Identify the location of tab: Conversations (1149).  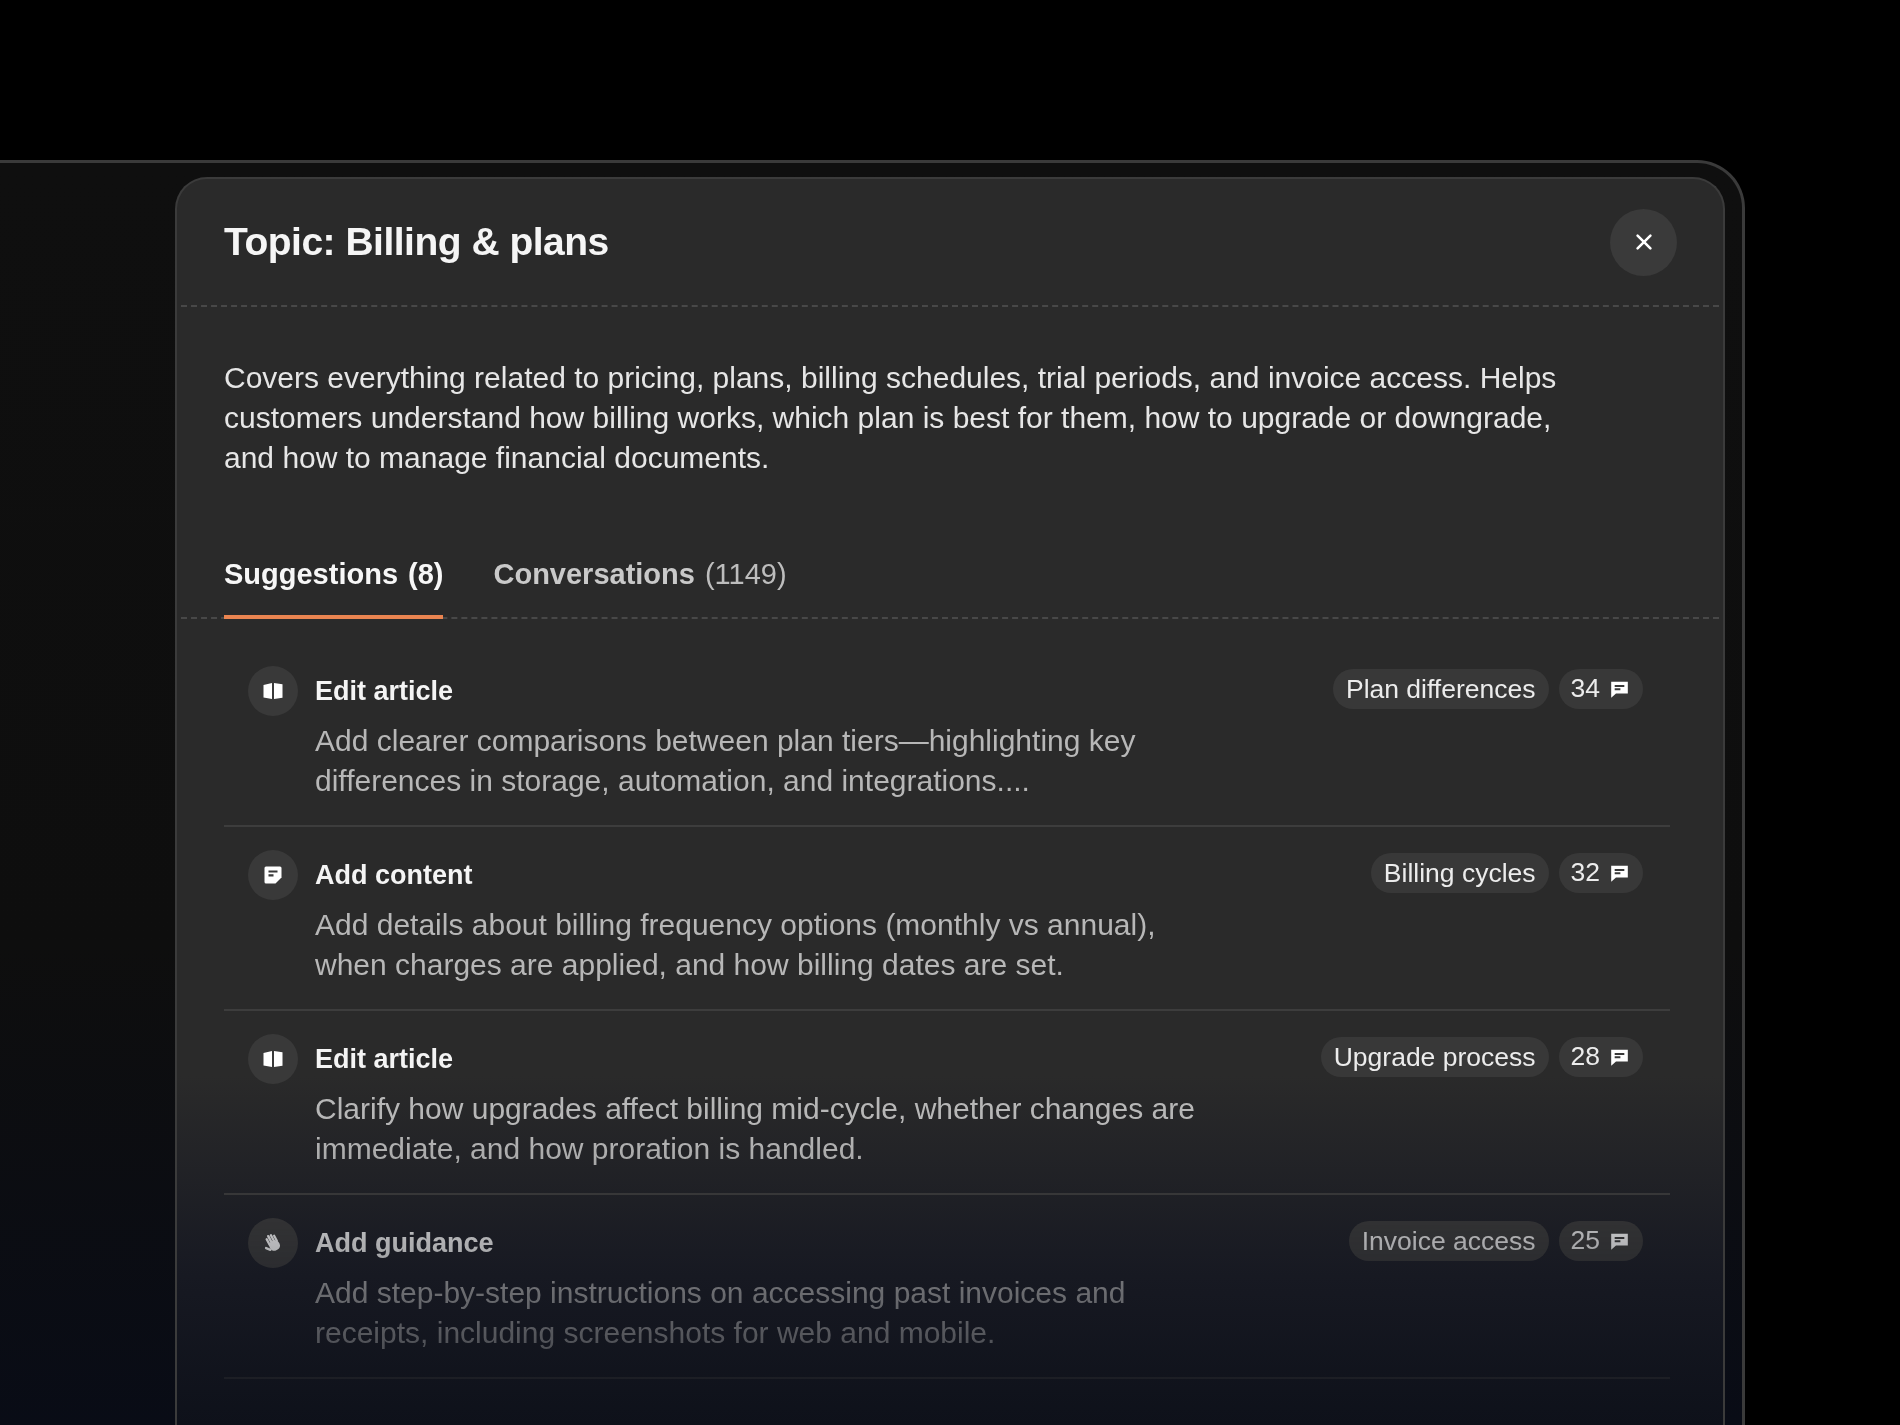
(640, 587).